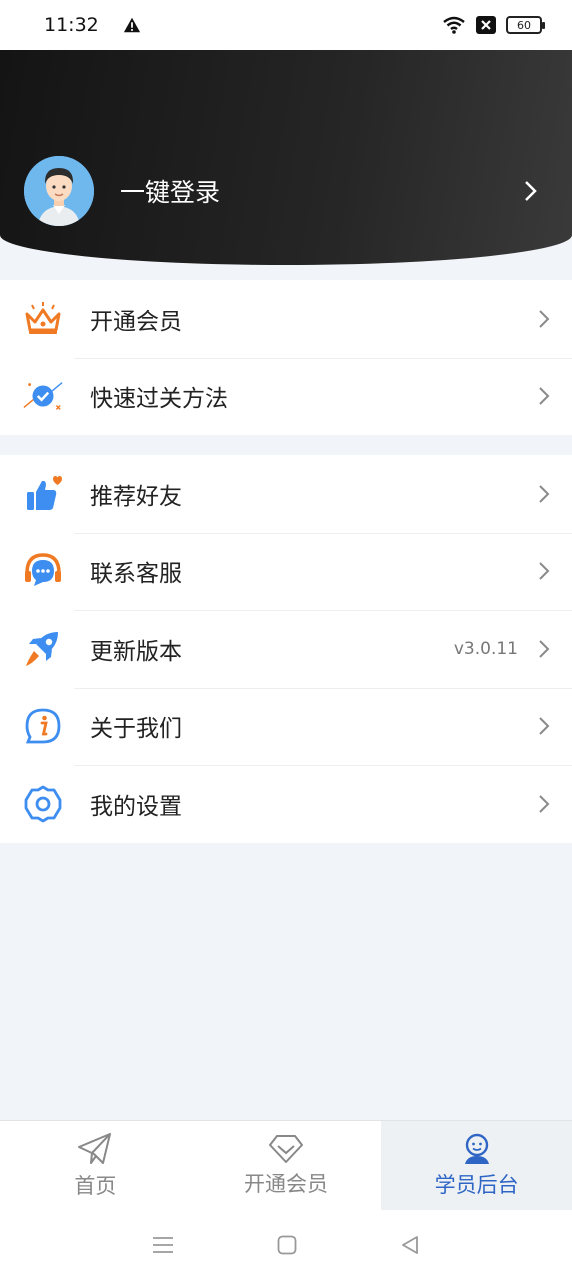  I want to click on menu-label: 我的设置, so click(136, 806).